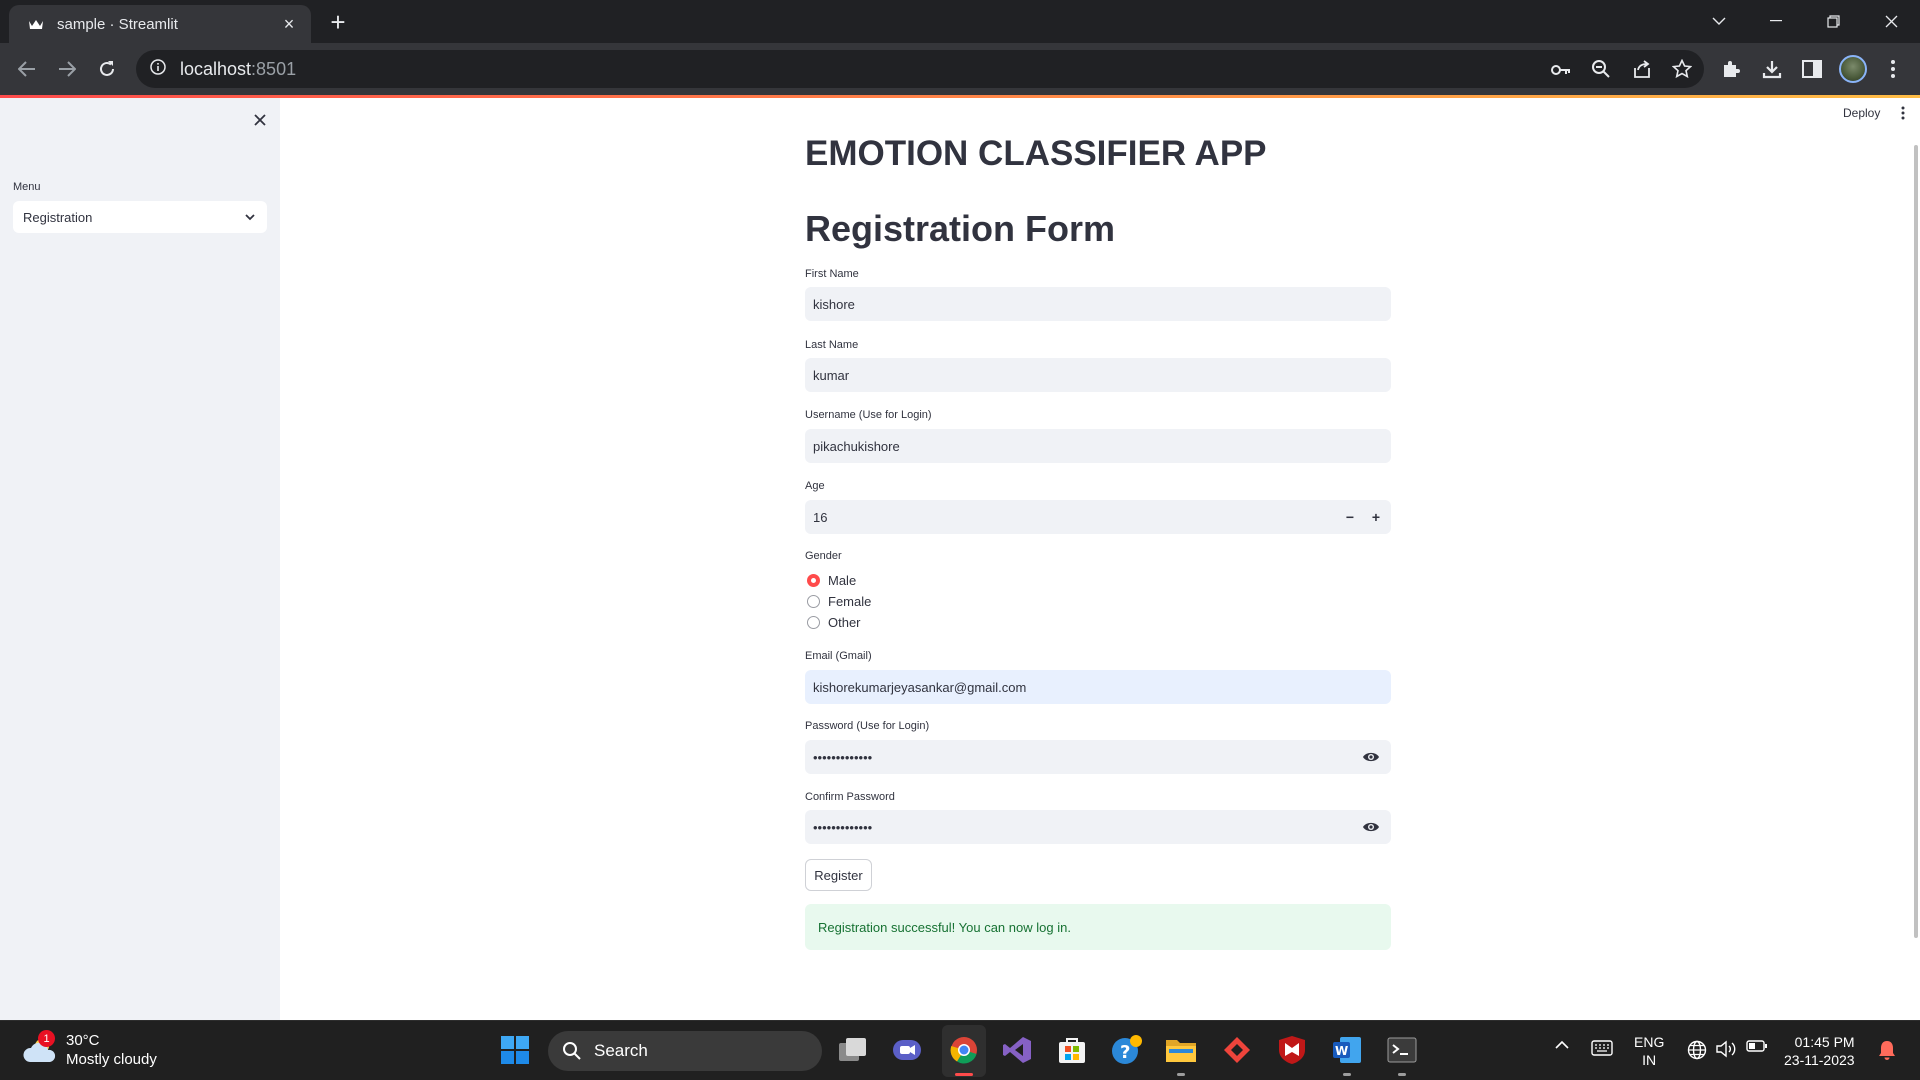  Describe the element at coordinates (831, 580) in the screenshot. I see `gender-option-male: Male` at that location.